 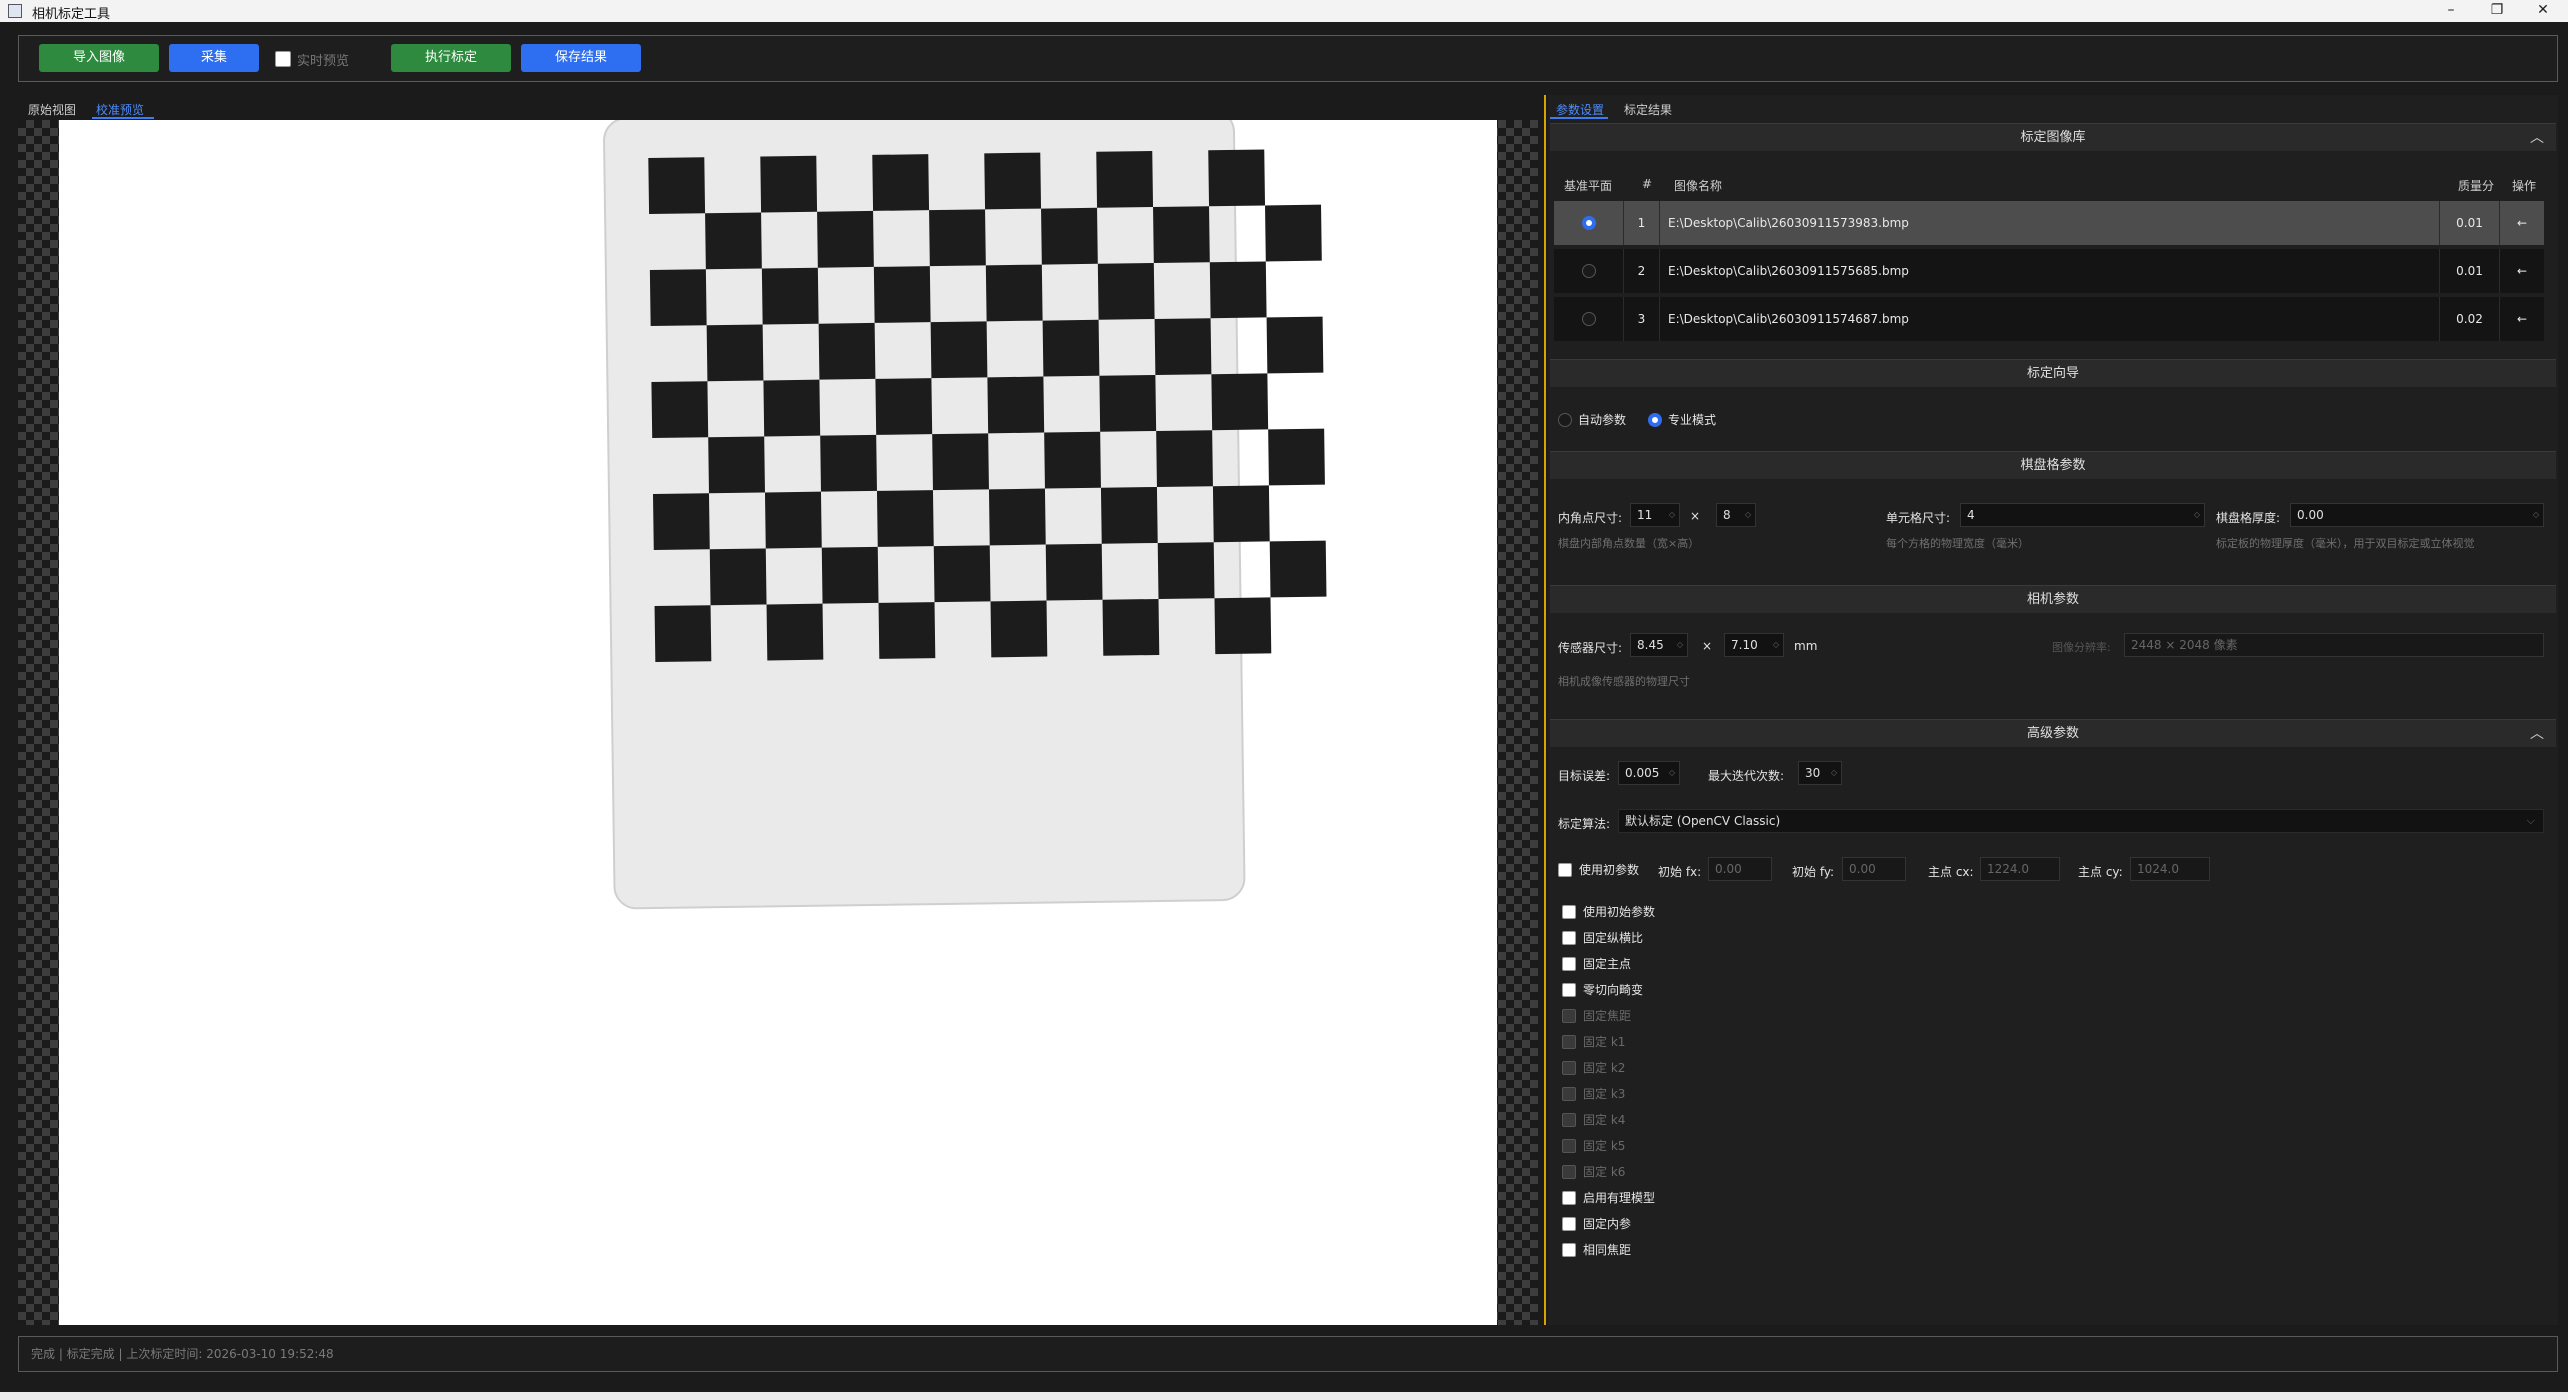 What do you see at coordinates (1874, 869) in the screenshot?
I see `init-fy-field: 0.00` at bounding box center [1874, 869].